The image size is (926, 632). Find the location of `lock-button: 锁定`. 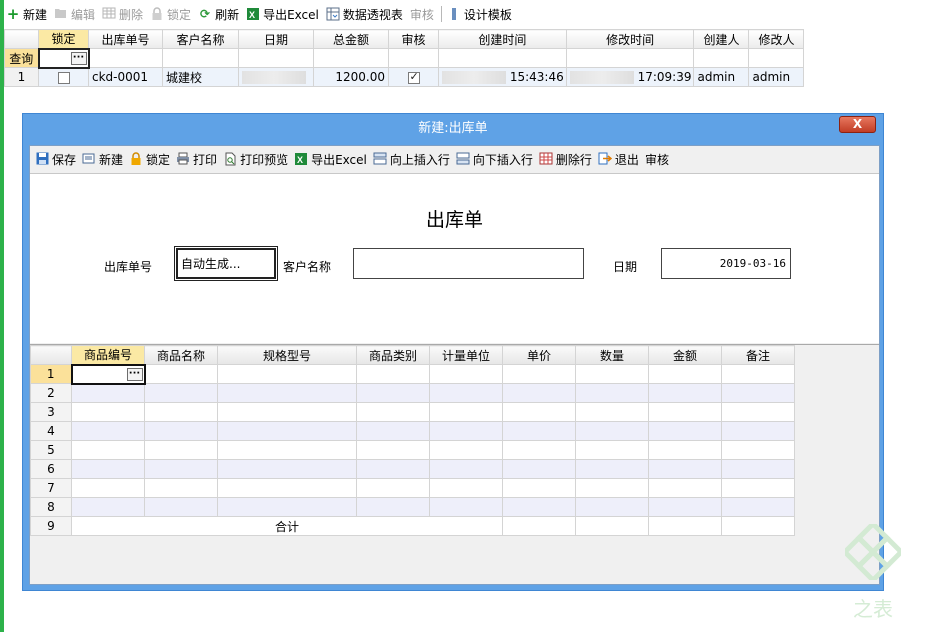

lock-button: 锁定 is located at coordinates (170, 14).